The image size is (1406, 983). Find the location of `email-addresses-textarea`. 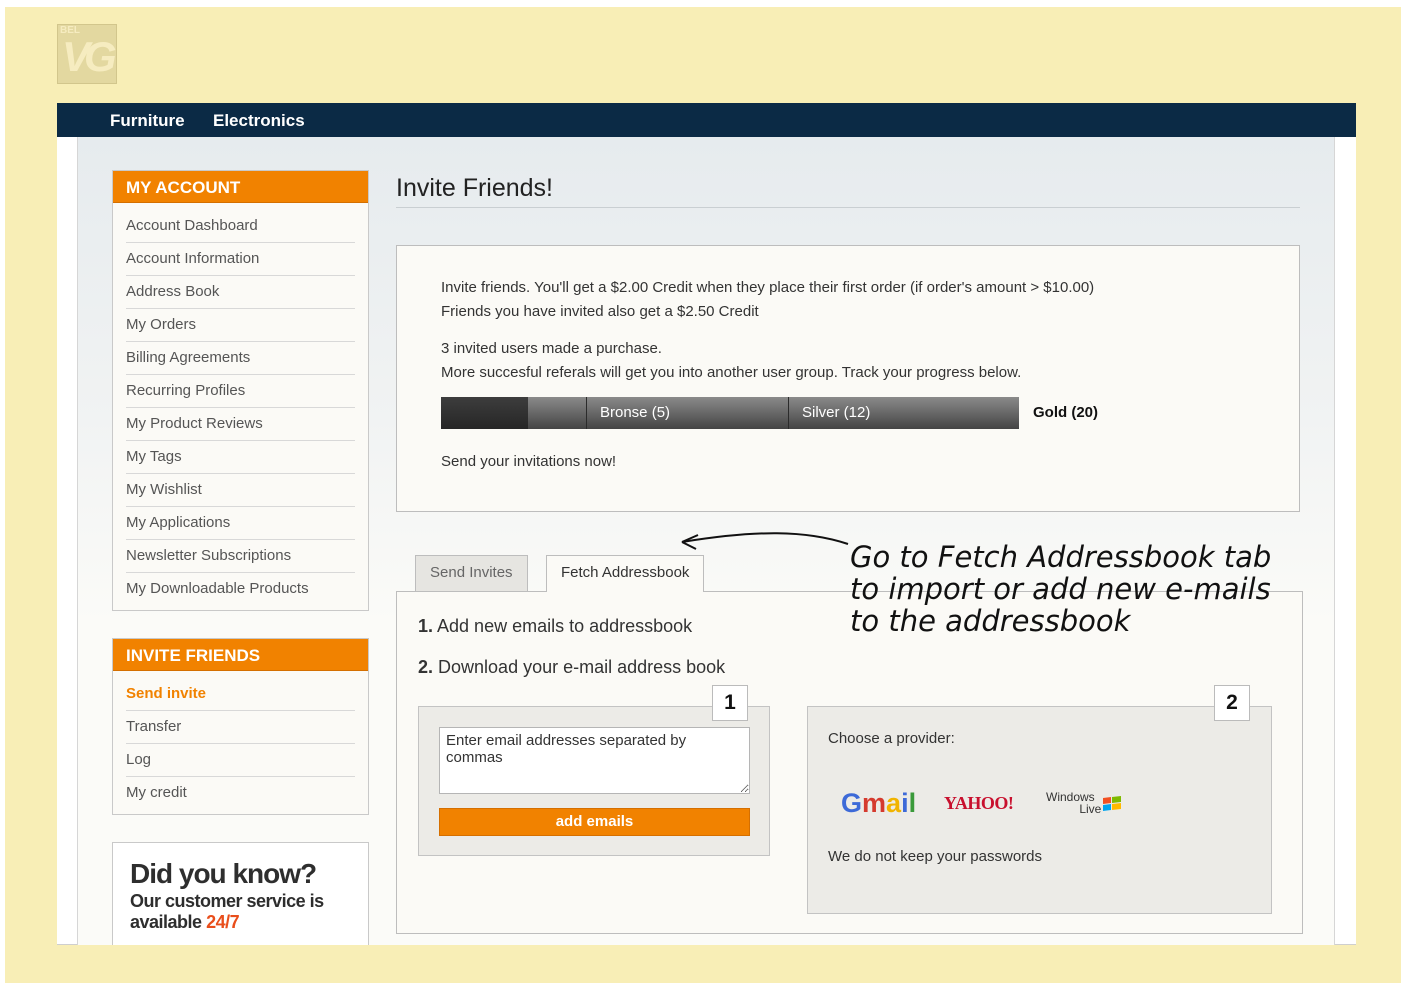

email-addresses-textarea is located at coordinates (594, 760).